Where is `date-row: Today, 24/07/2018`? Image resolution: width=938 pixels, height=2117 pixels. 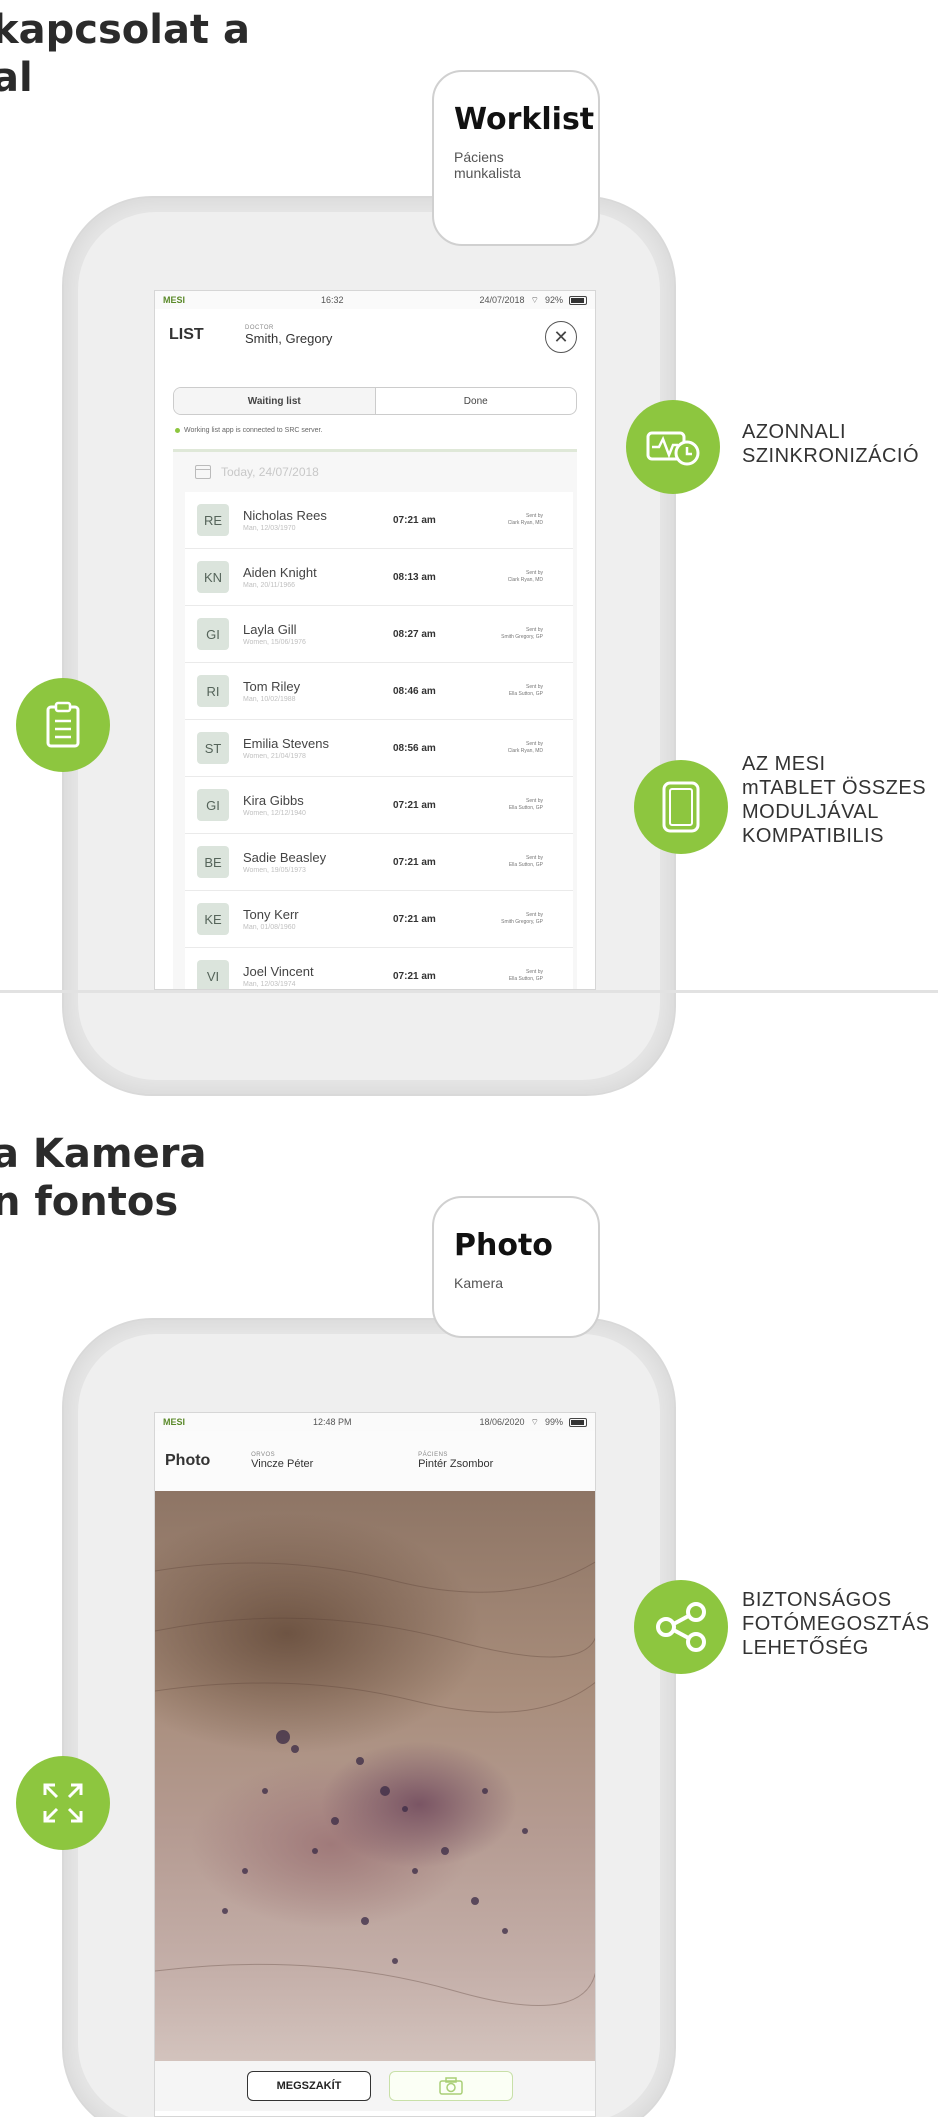
date-row: Today, 24/07/2018 is located at coordinates (375, 472).